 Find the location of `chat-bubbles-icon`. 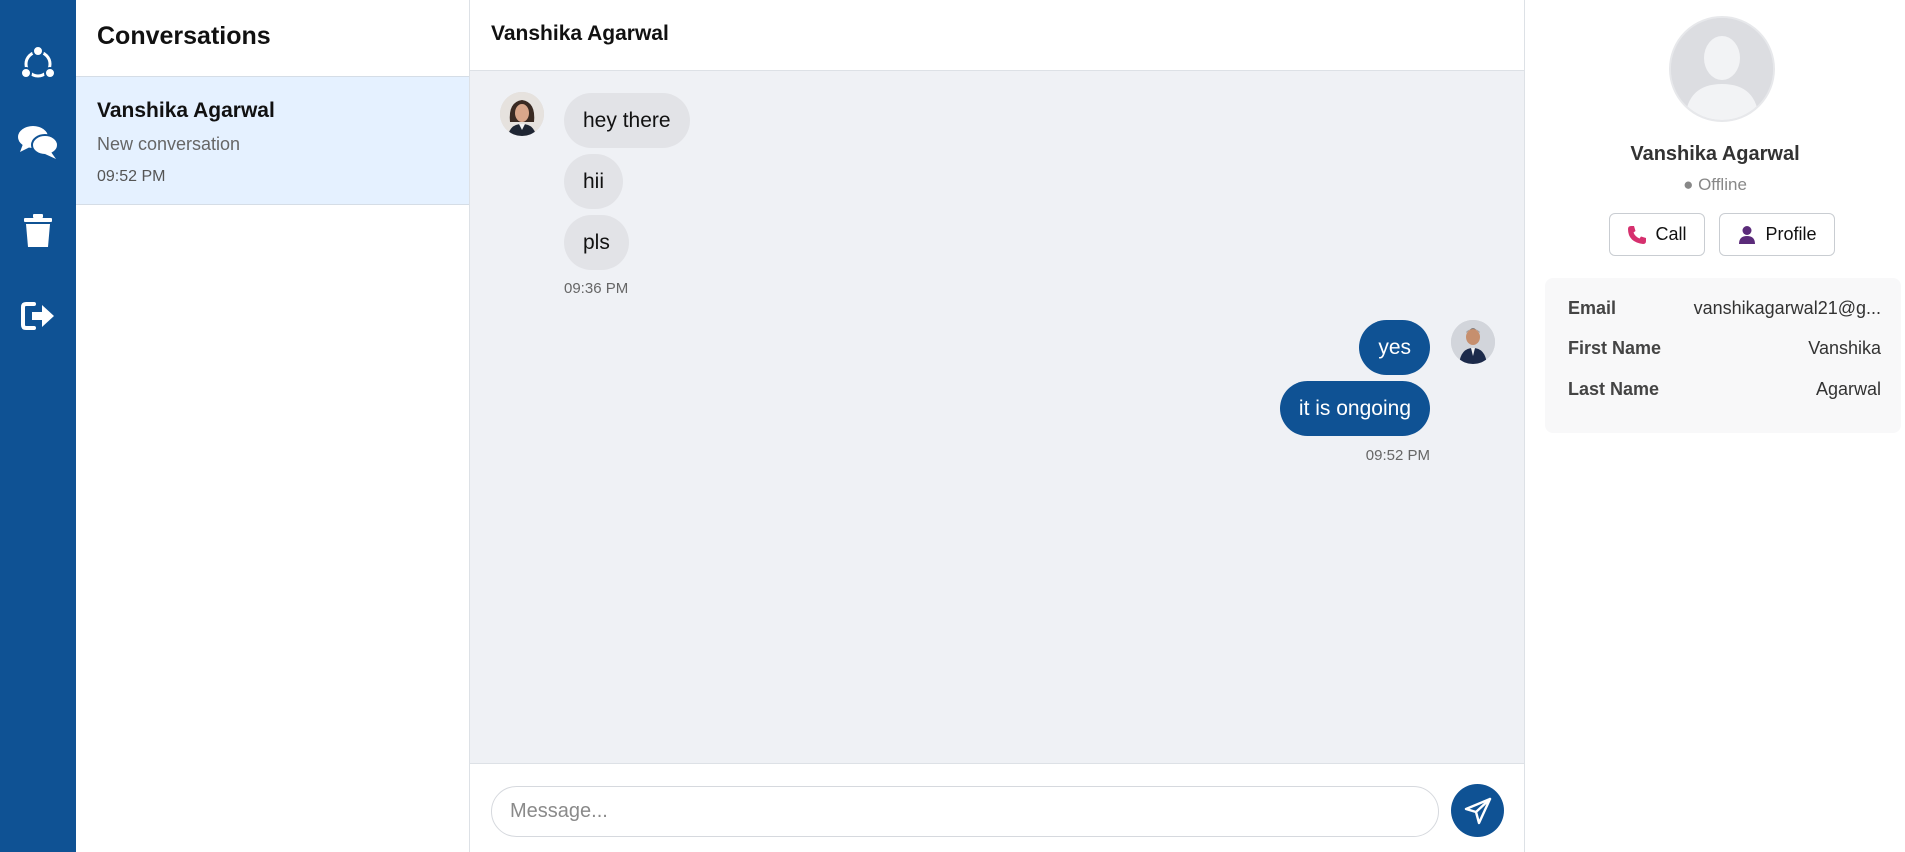

chat-bubbles-icon is located at coordinates (38, 142).